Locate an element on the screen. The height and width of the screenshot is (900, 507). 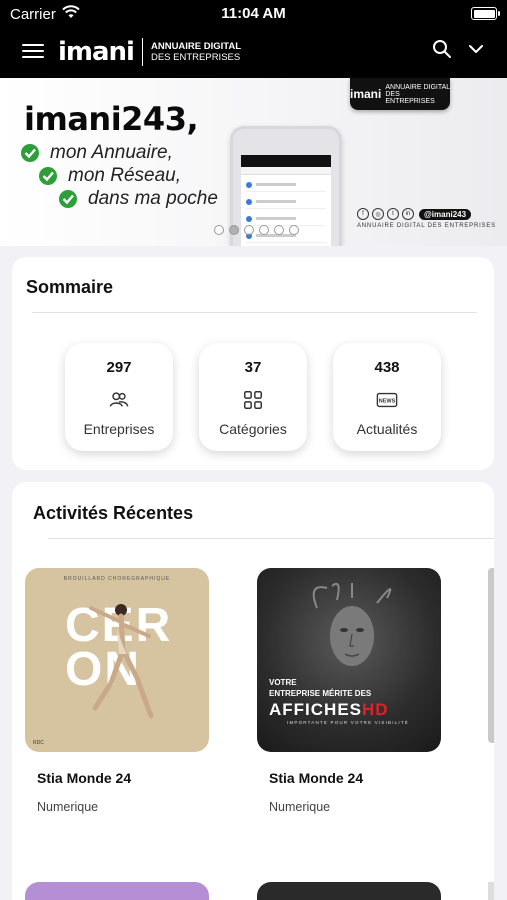
banner-tagline-2: mon Réseau, is located at coordinates (109, 176).